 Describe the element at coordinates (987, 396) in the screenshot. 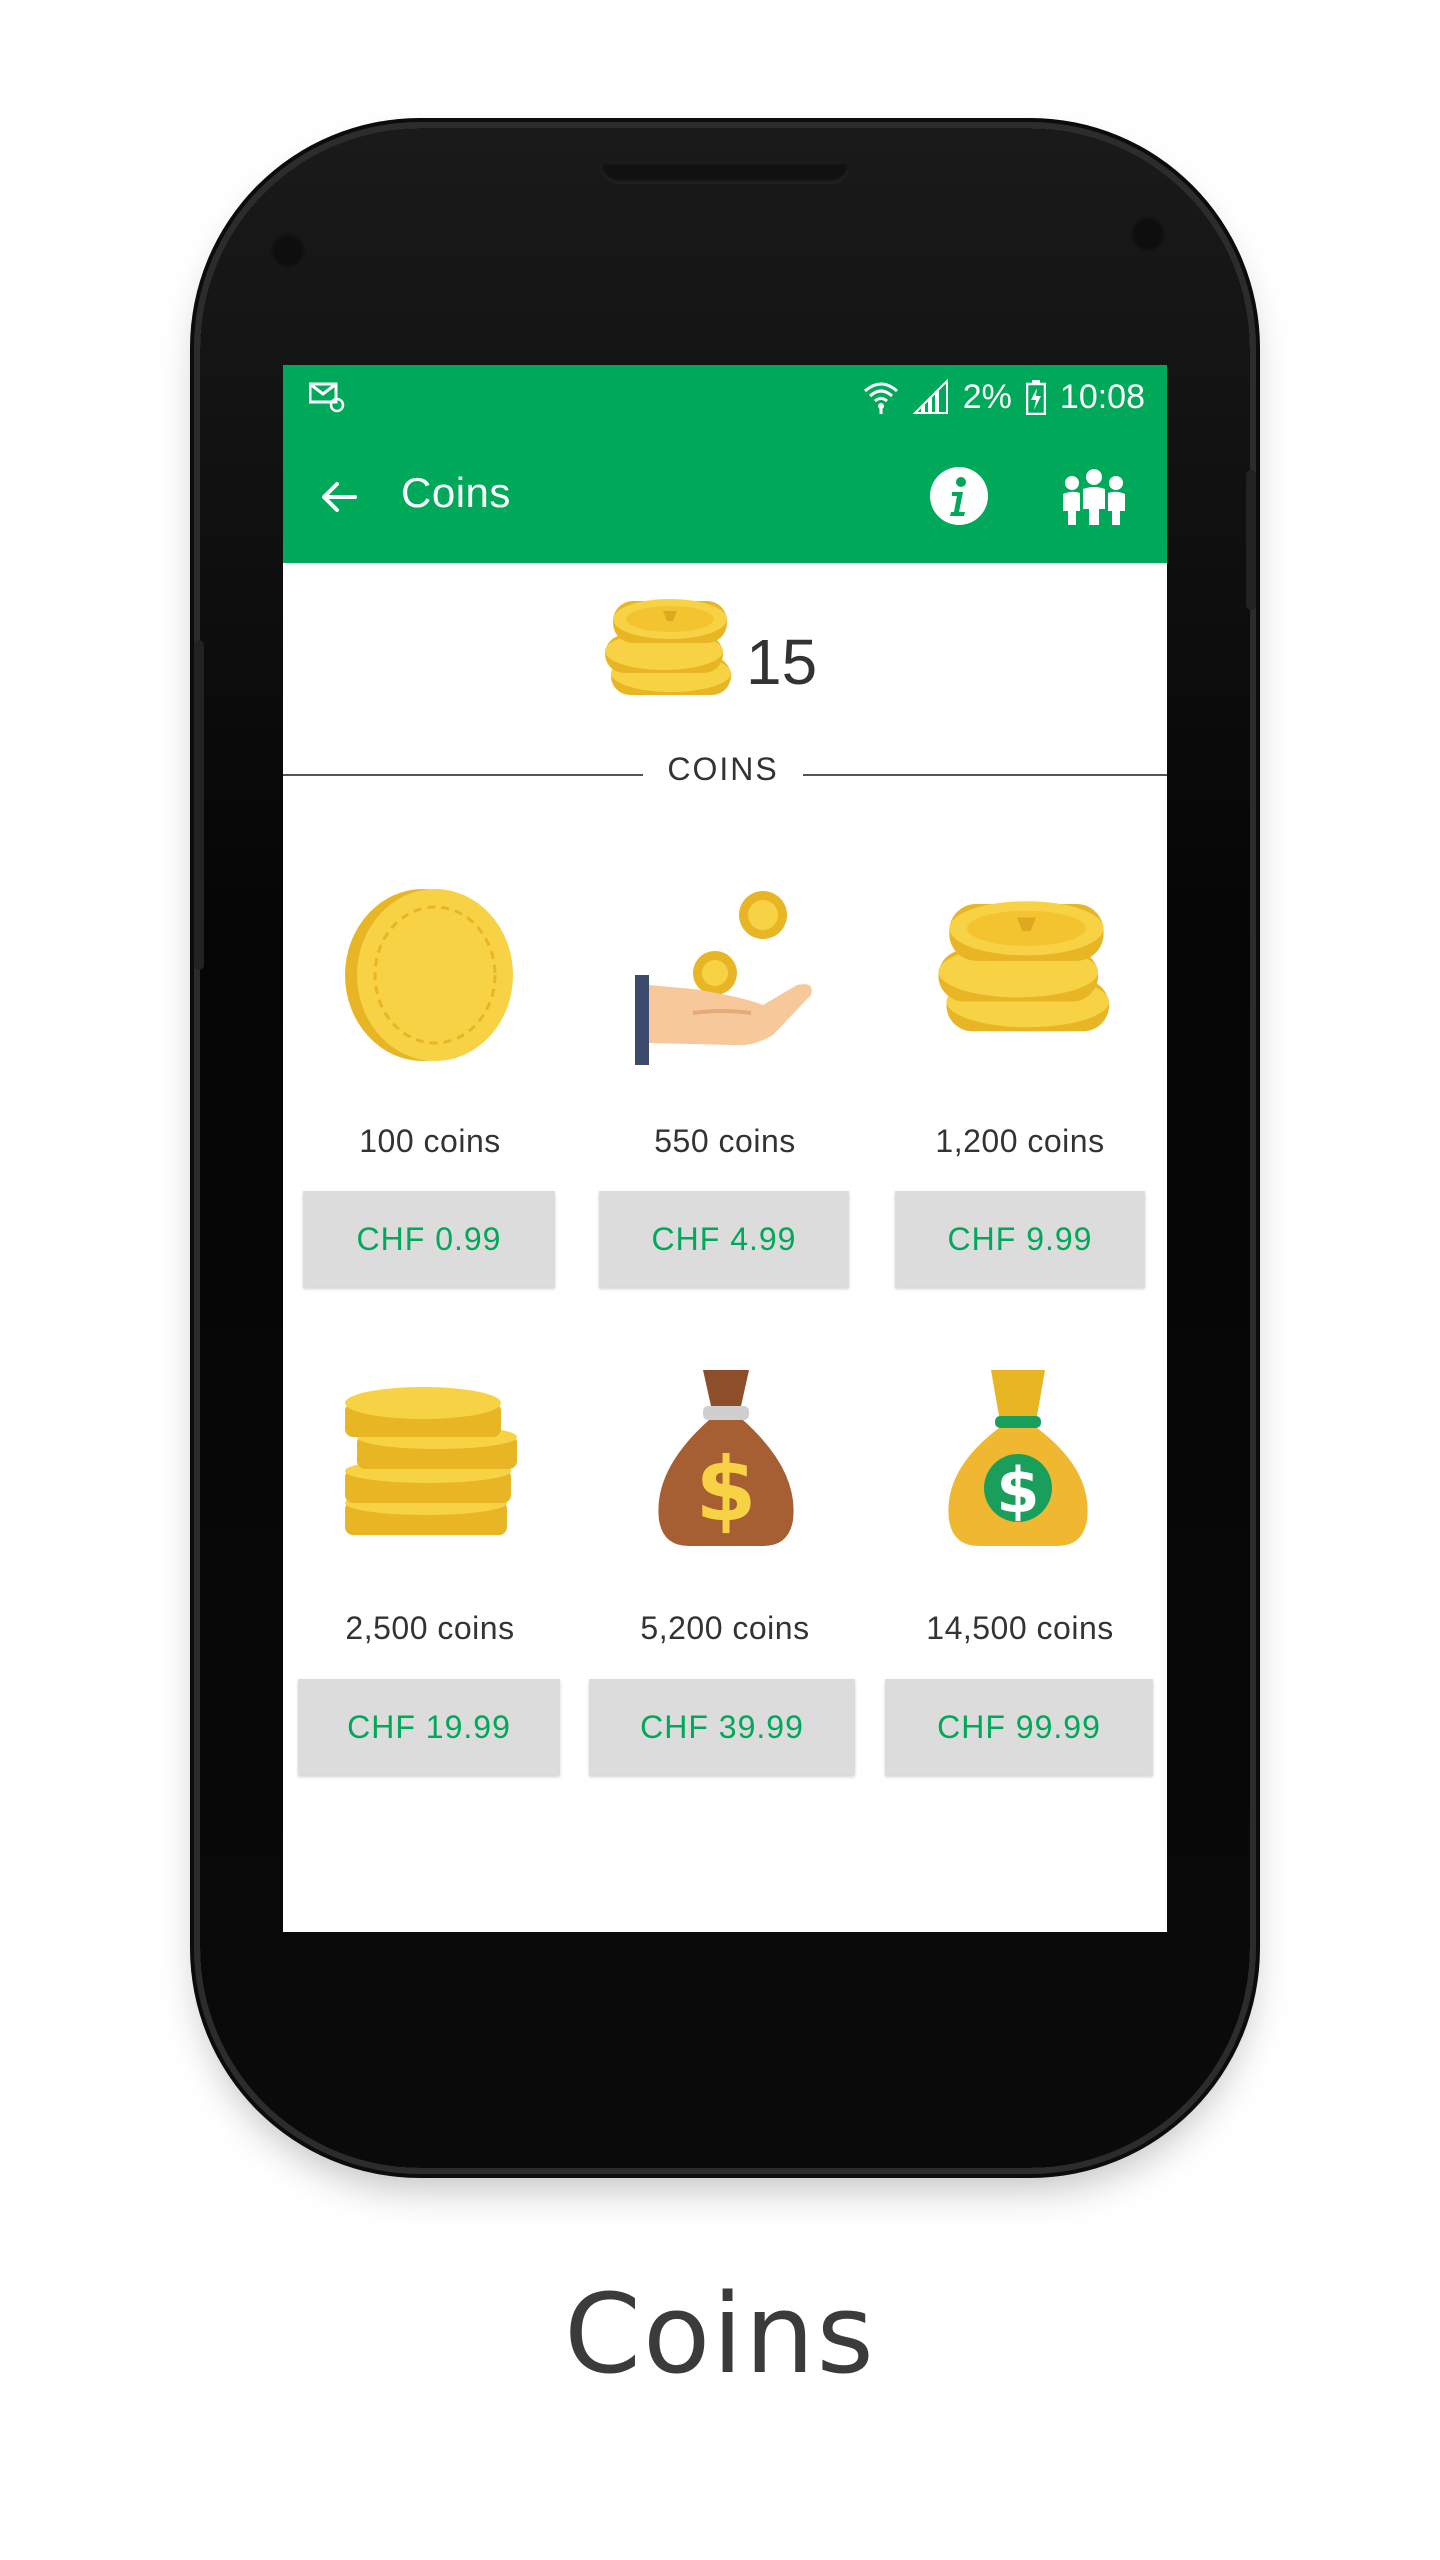

I see `battery-percent: 2%` at that location.